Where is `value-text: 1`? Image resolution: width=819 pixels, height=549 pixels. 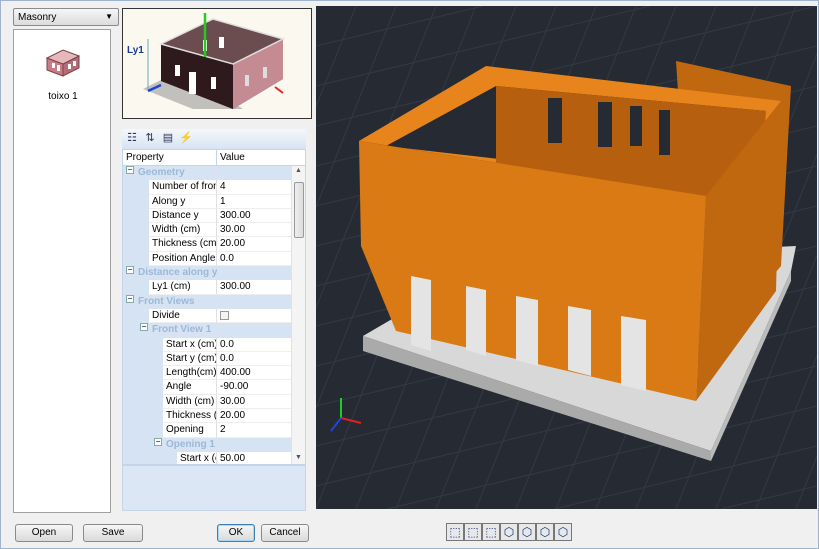
value-text: 1 is located at coordinates (223, 201).